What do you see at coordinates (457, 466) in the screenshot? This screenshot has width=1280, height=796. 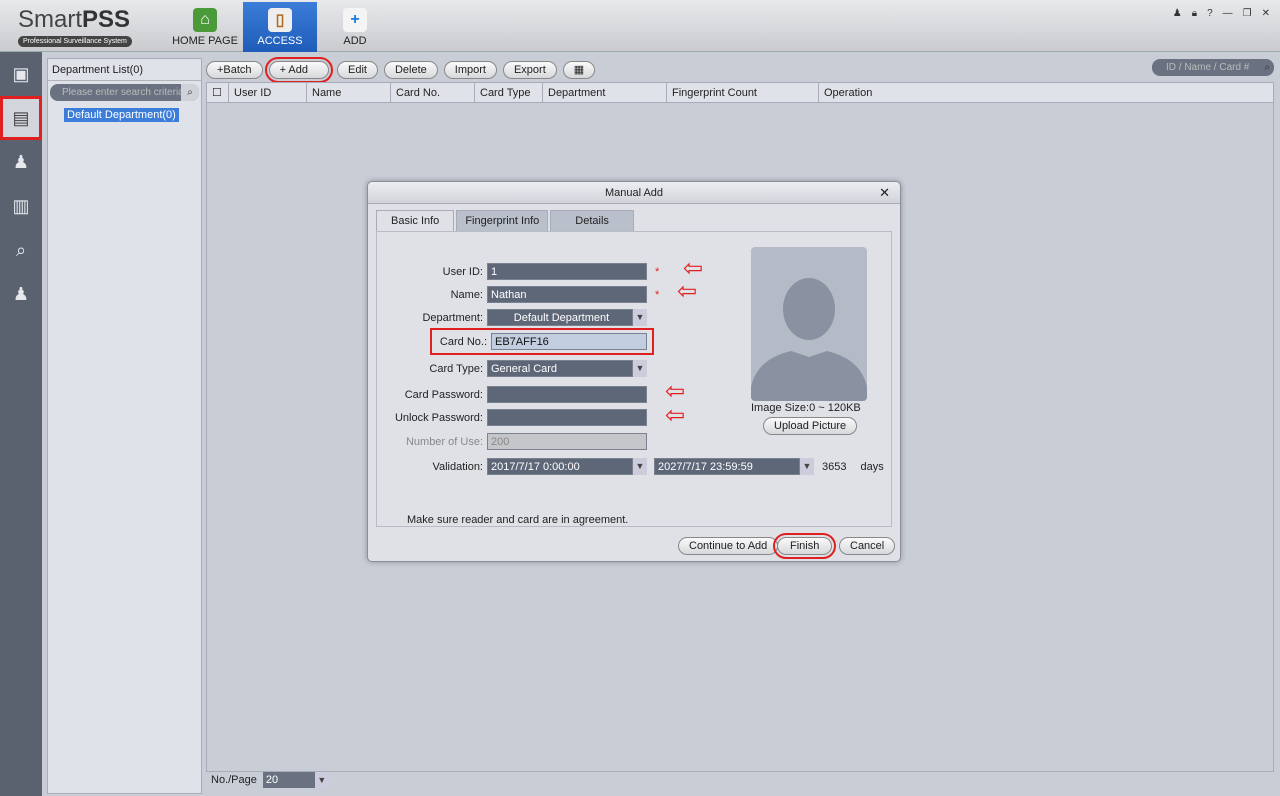 I see `validation-label: Validation:` at bounding box center [457, 466].